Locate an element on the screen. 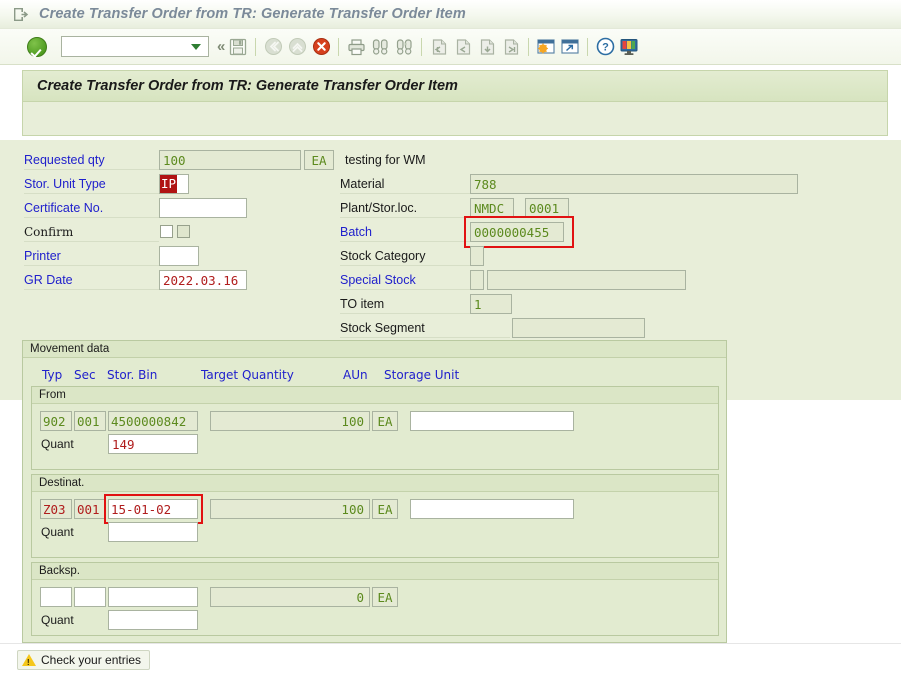  section-title-destination: Destinat. is located at coordinates (375, 483).